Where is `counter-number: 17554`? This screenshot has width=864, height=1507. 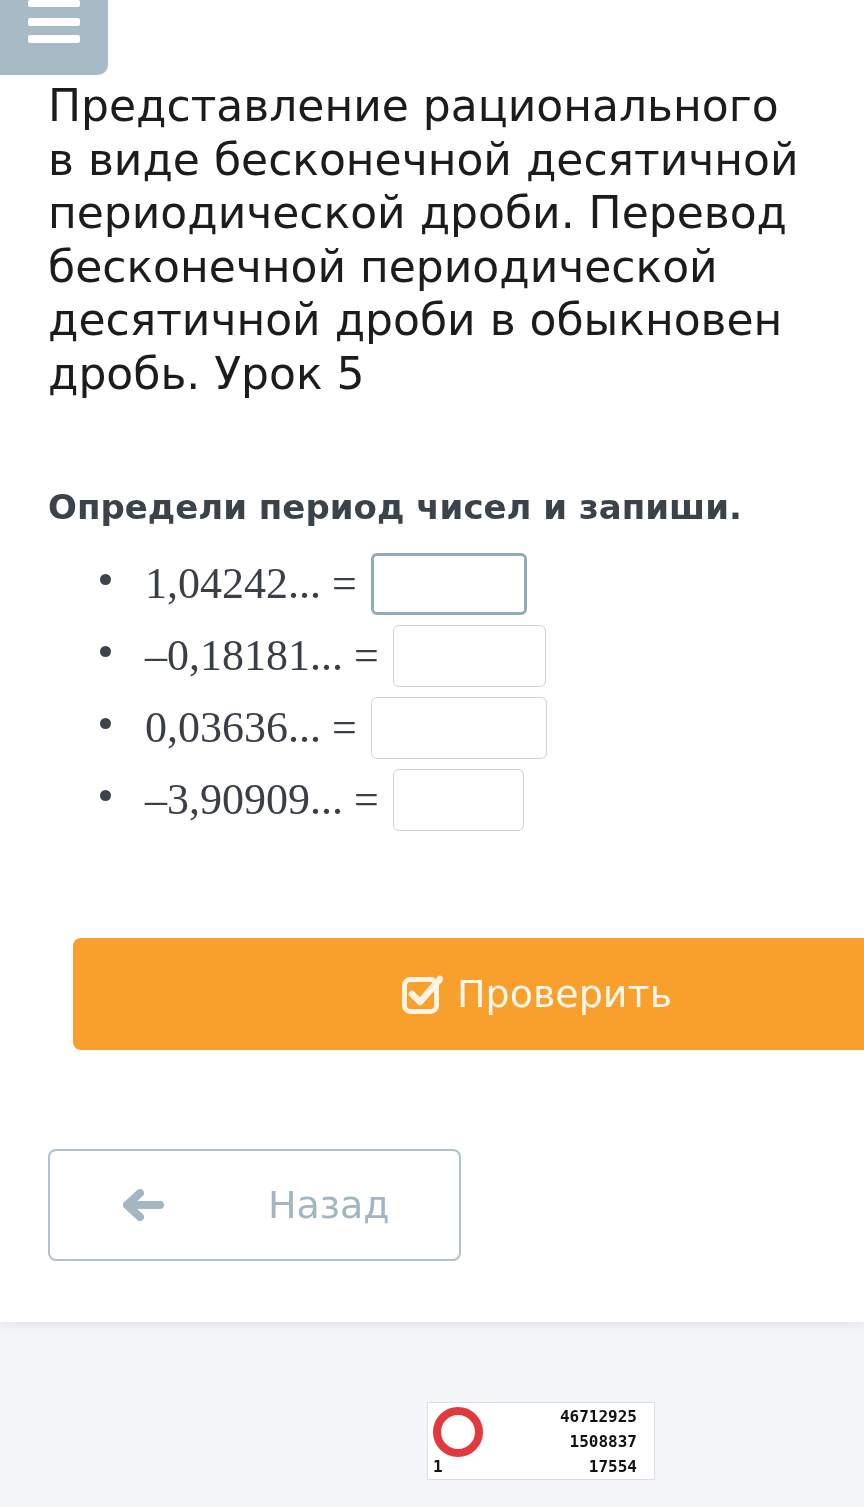
counter-number: 17554 is located at coordinates (612, 1467).